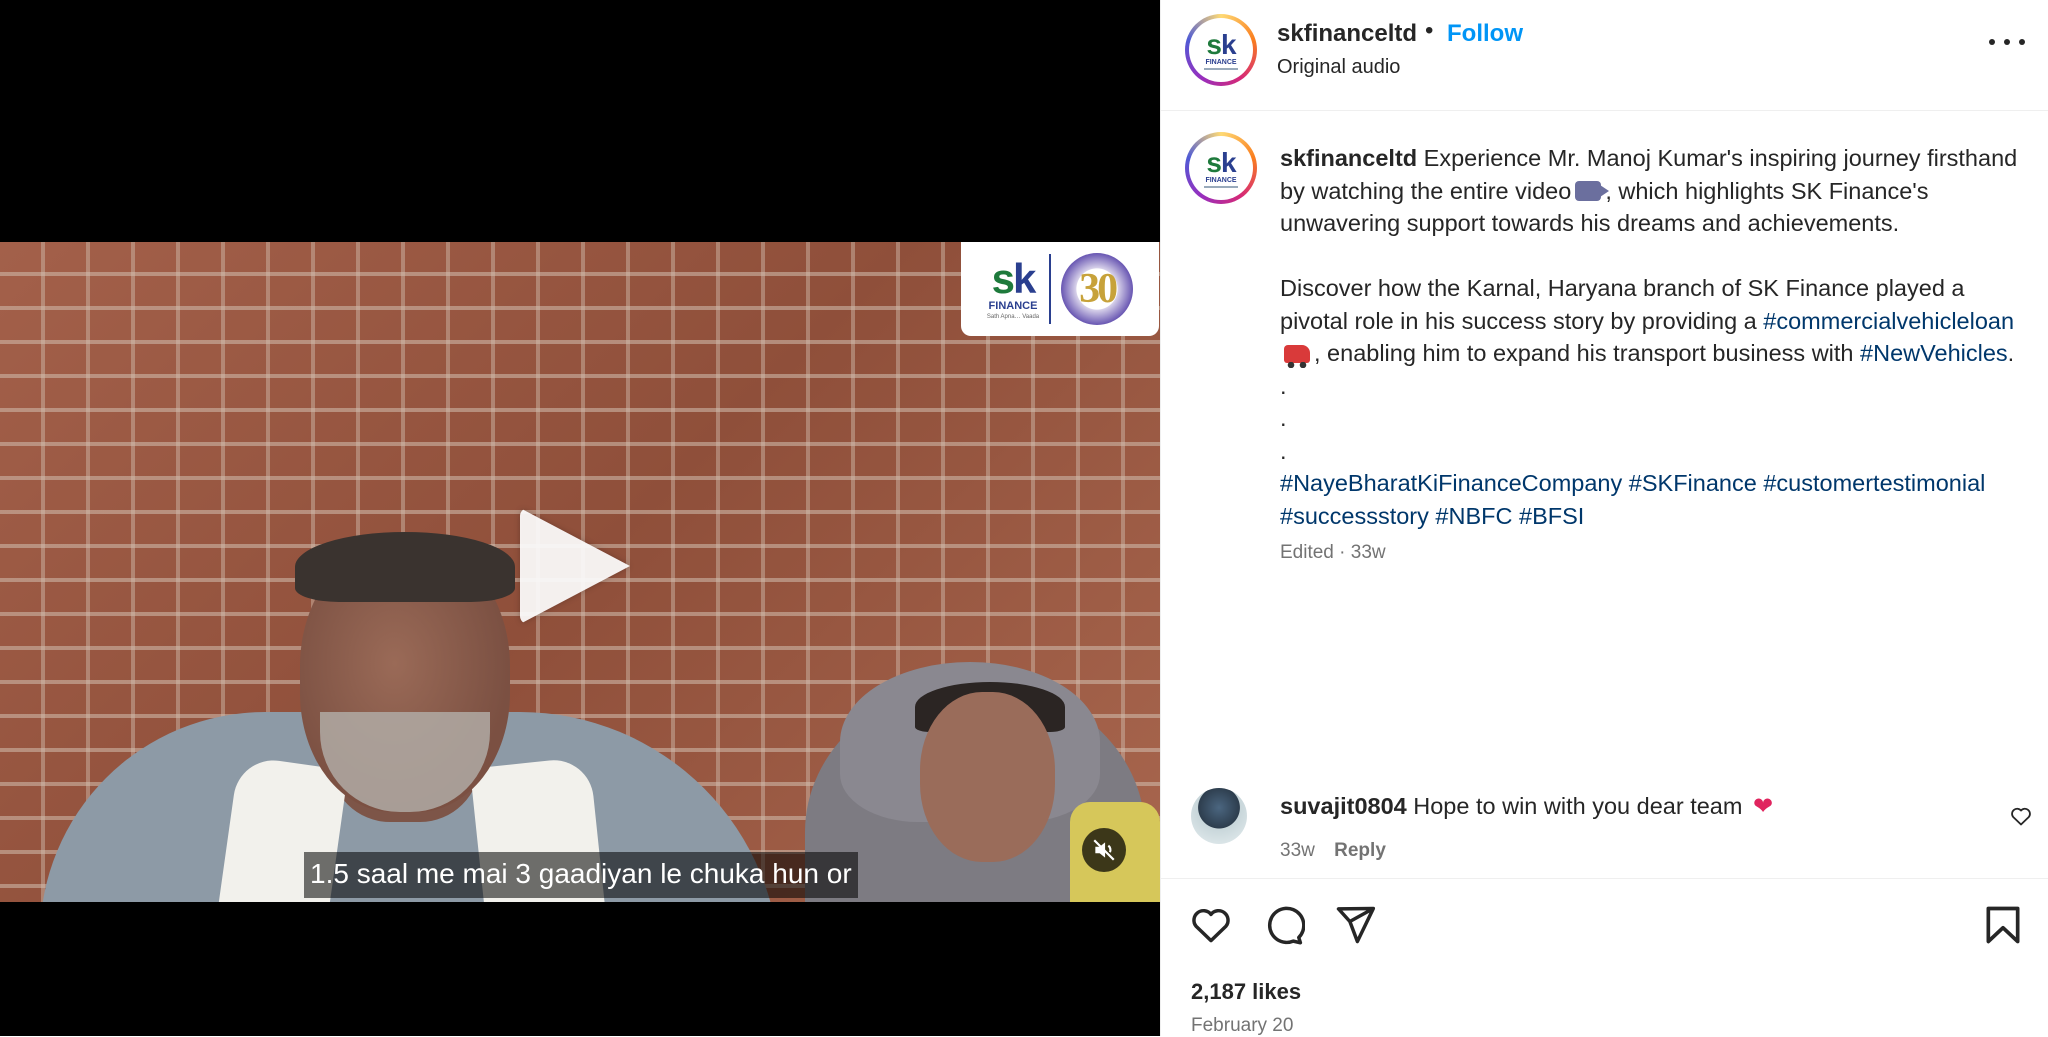 The width and height of the screenshot is (2048, 1037). I want to click on hashtag-link: #SKFinance, so click(1693, 483).